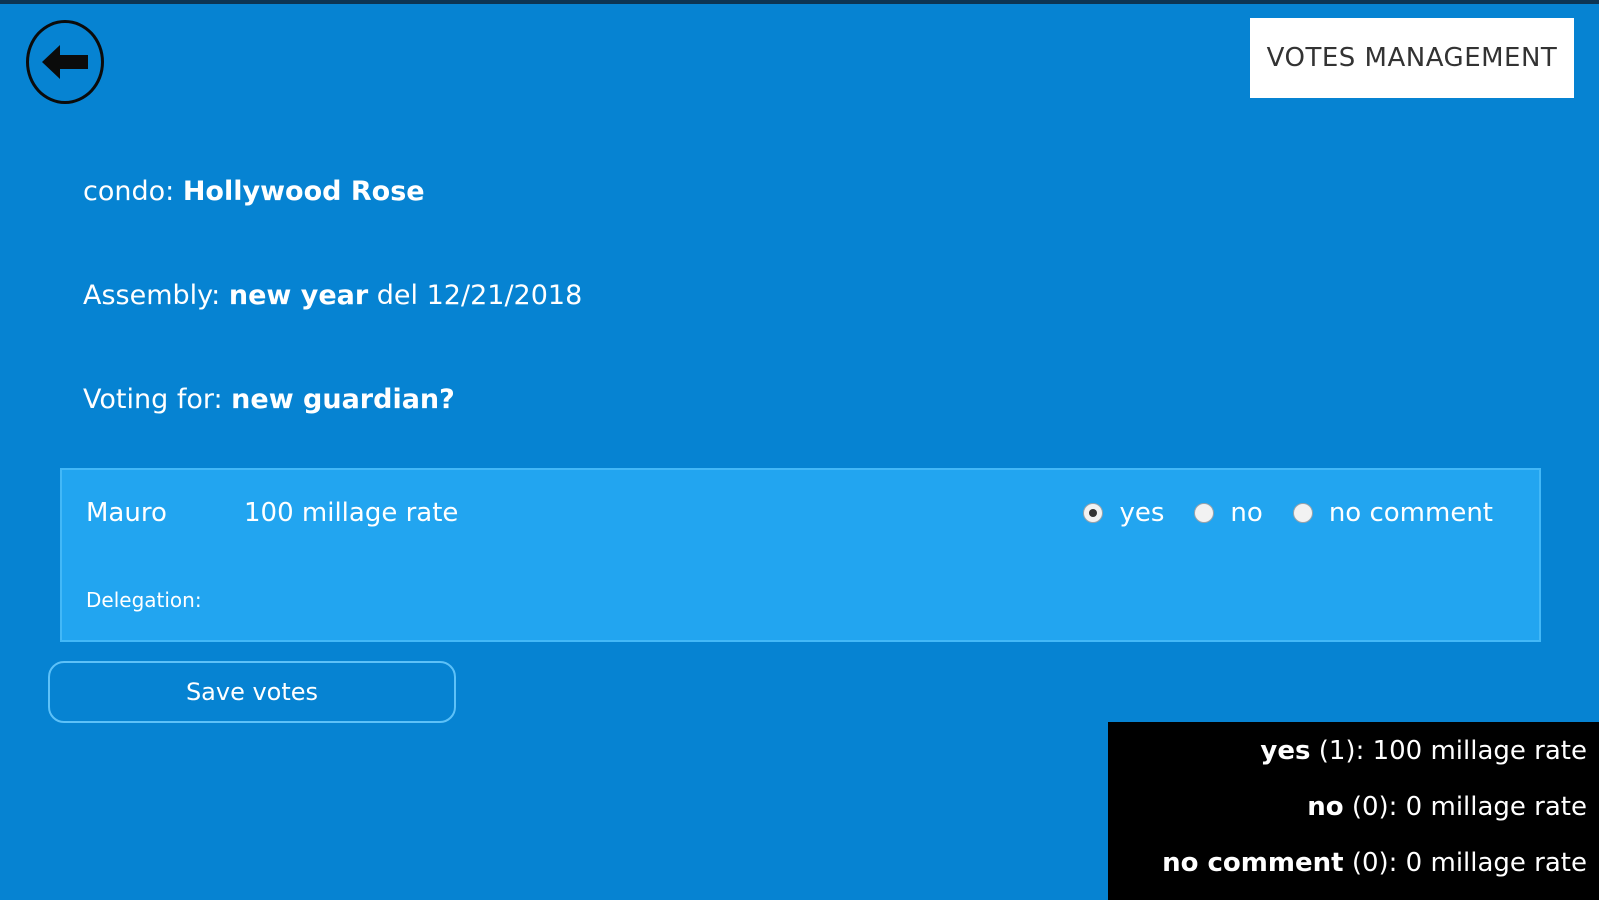 This screenshot has width=1599, height=900. I want to click on condo-value: Hollywood Rose, so click(303, 191).